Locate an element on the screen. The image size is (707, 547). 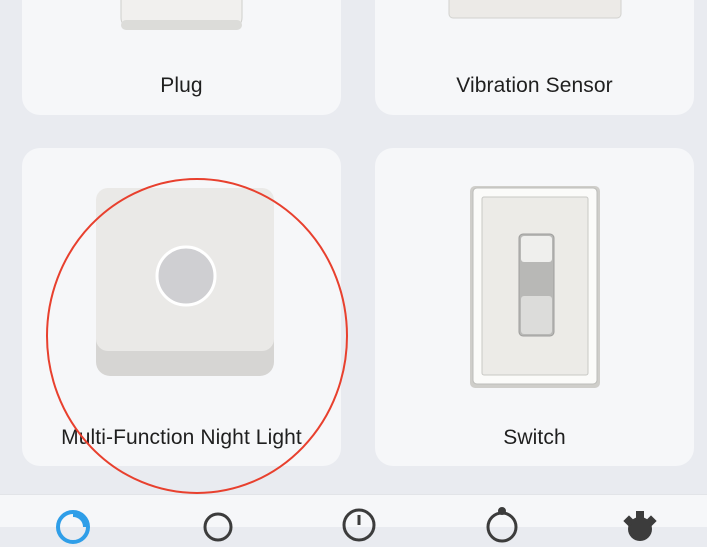
device-card-plug: Plug is located at coordinates (181, 57).